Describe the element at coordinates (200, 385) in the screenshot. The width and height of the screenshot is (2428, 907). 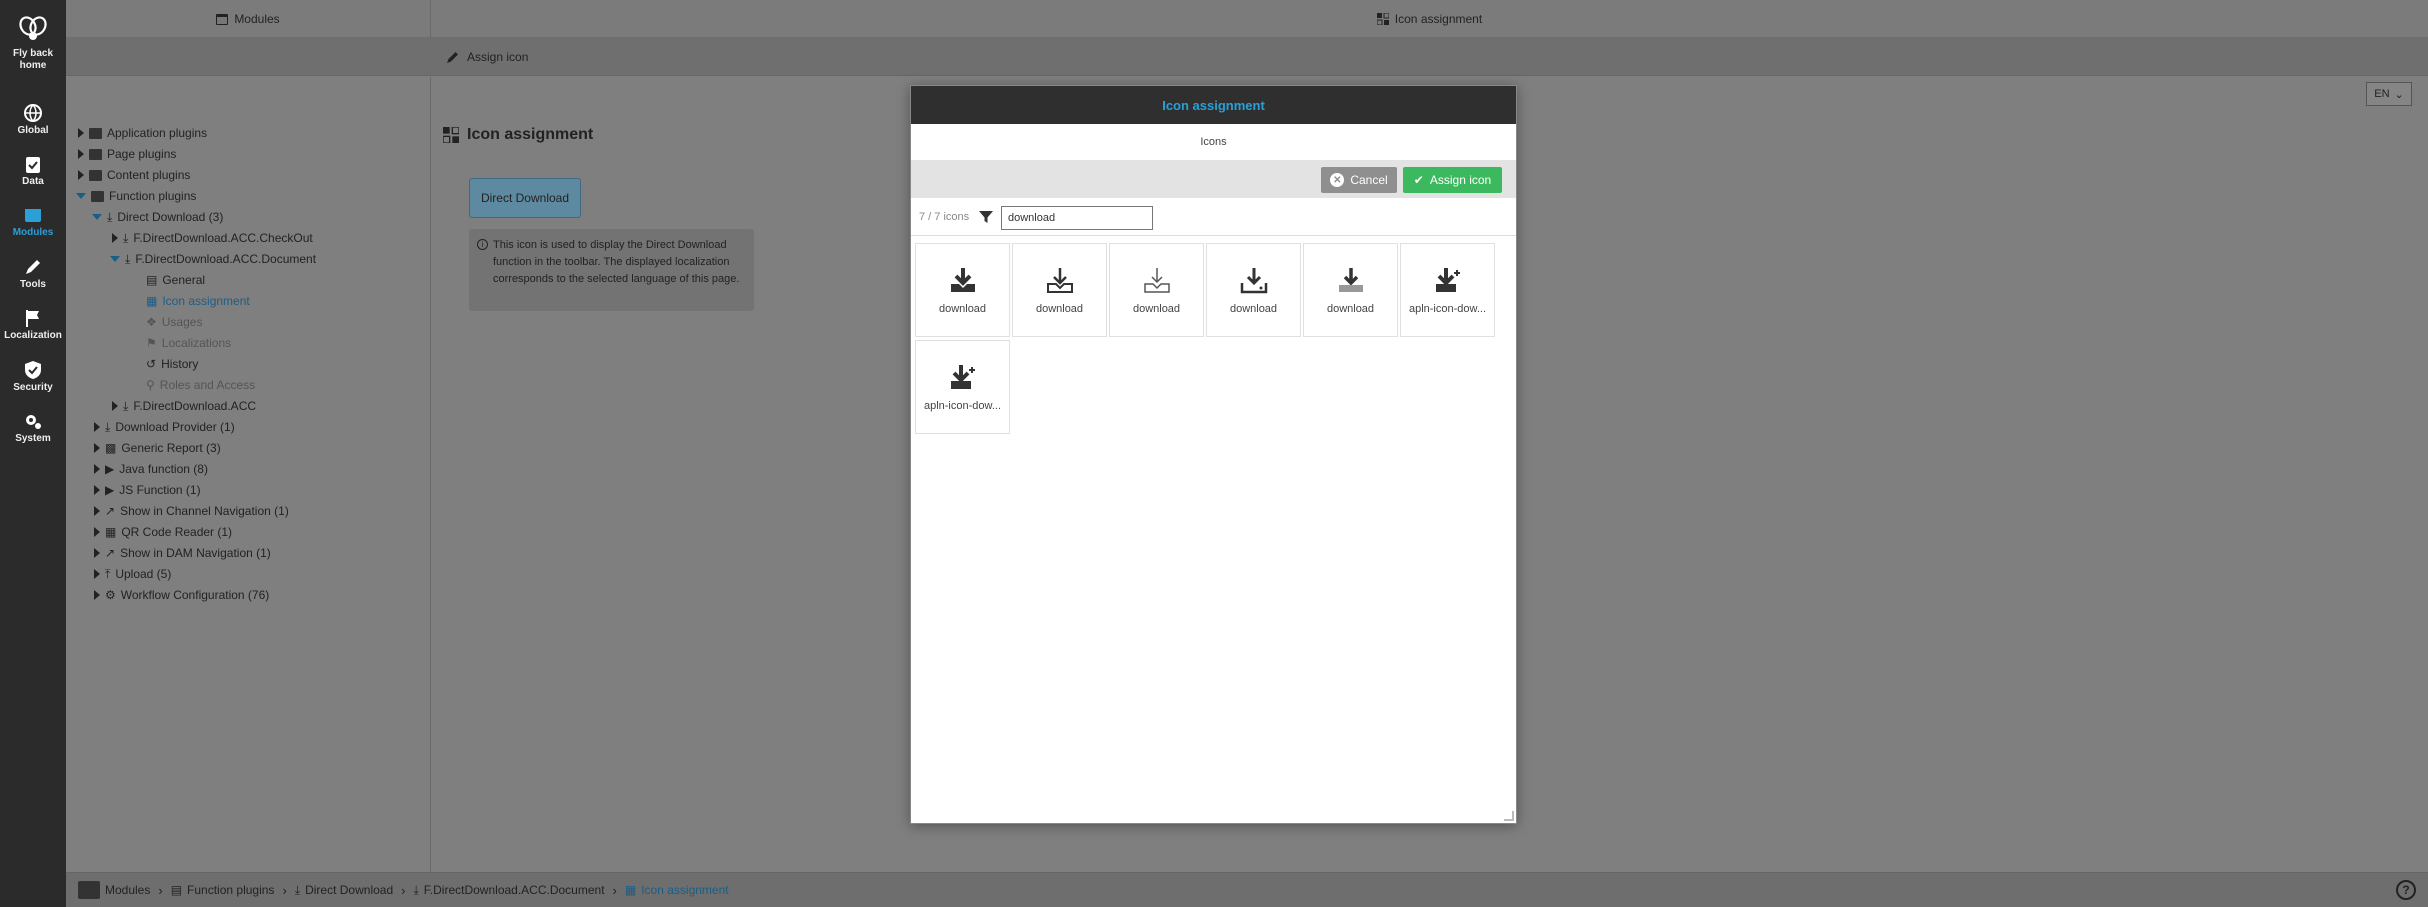
I see `tree-item-roles: ⚲ Roles and Access` at that location.